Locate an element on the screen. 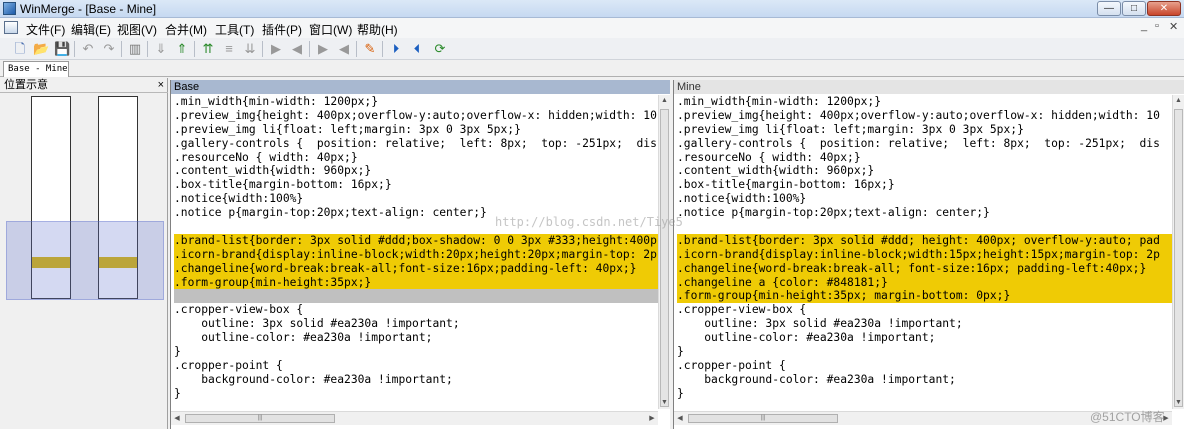  mdi-minimize-button: _ is located at coordinates (1144, 26).